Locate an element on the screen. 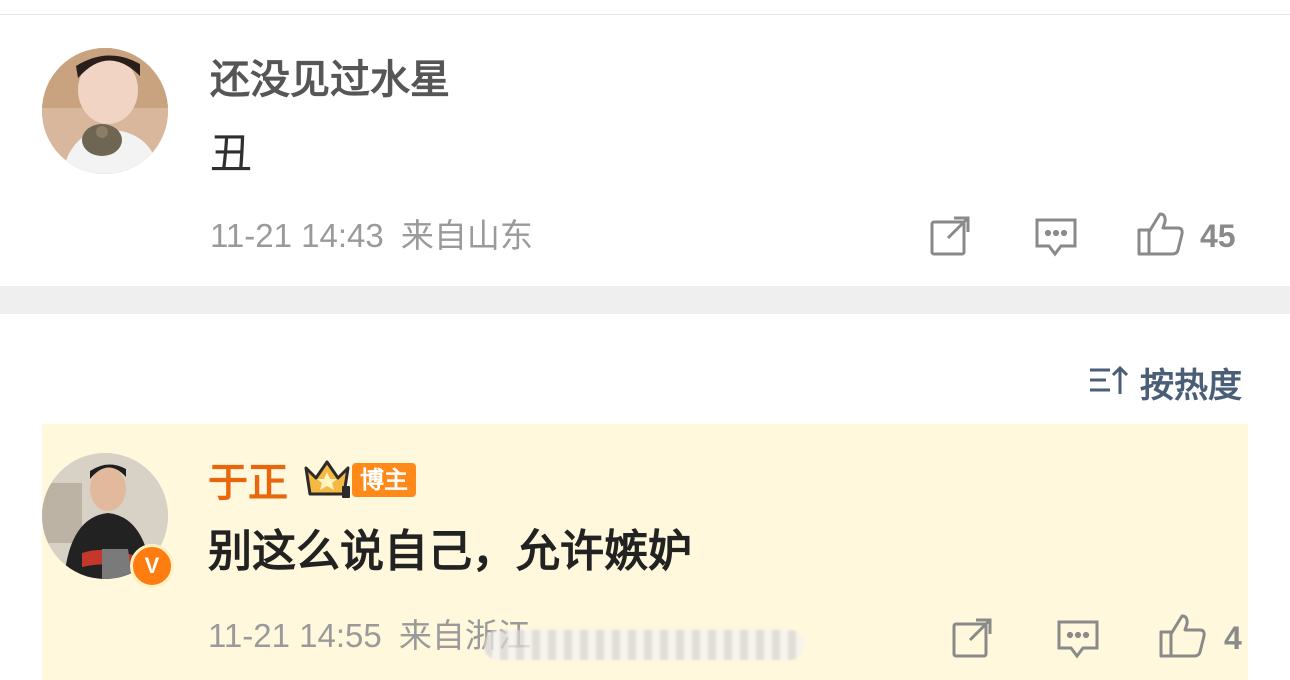 This screenshot has height=680, width=1290. sort-toggle: 按热度 is located at coordinates (1165, 383).